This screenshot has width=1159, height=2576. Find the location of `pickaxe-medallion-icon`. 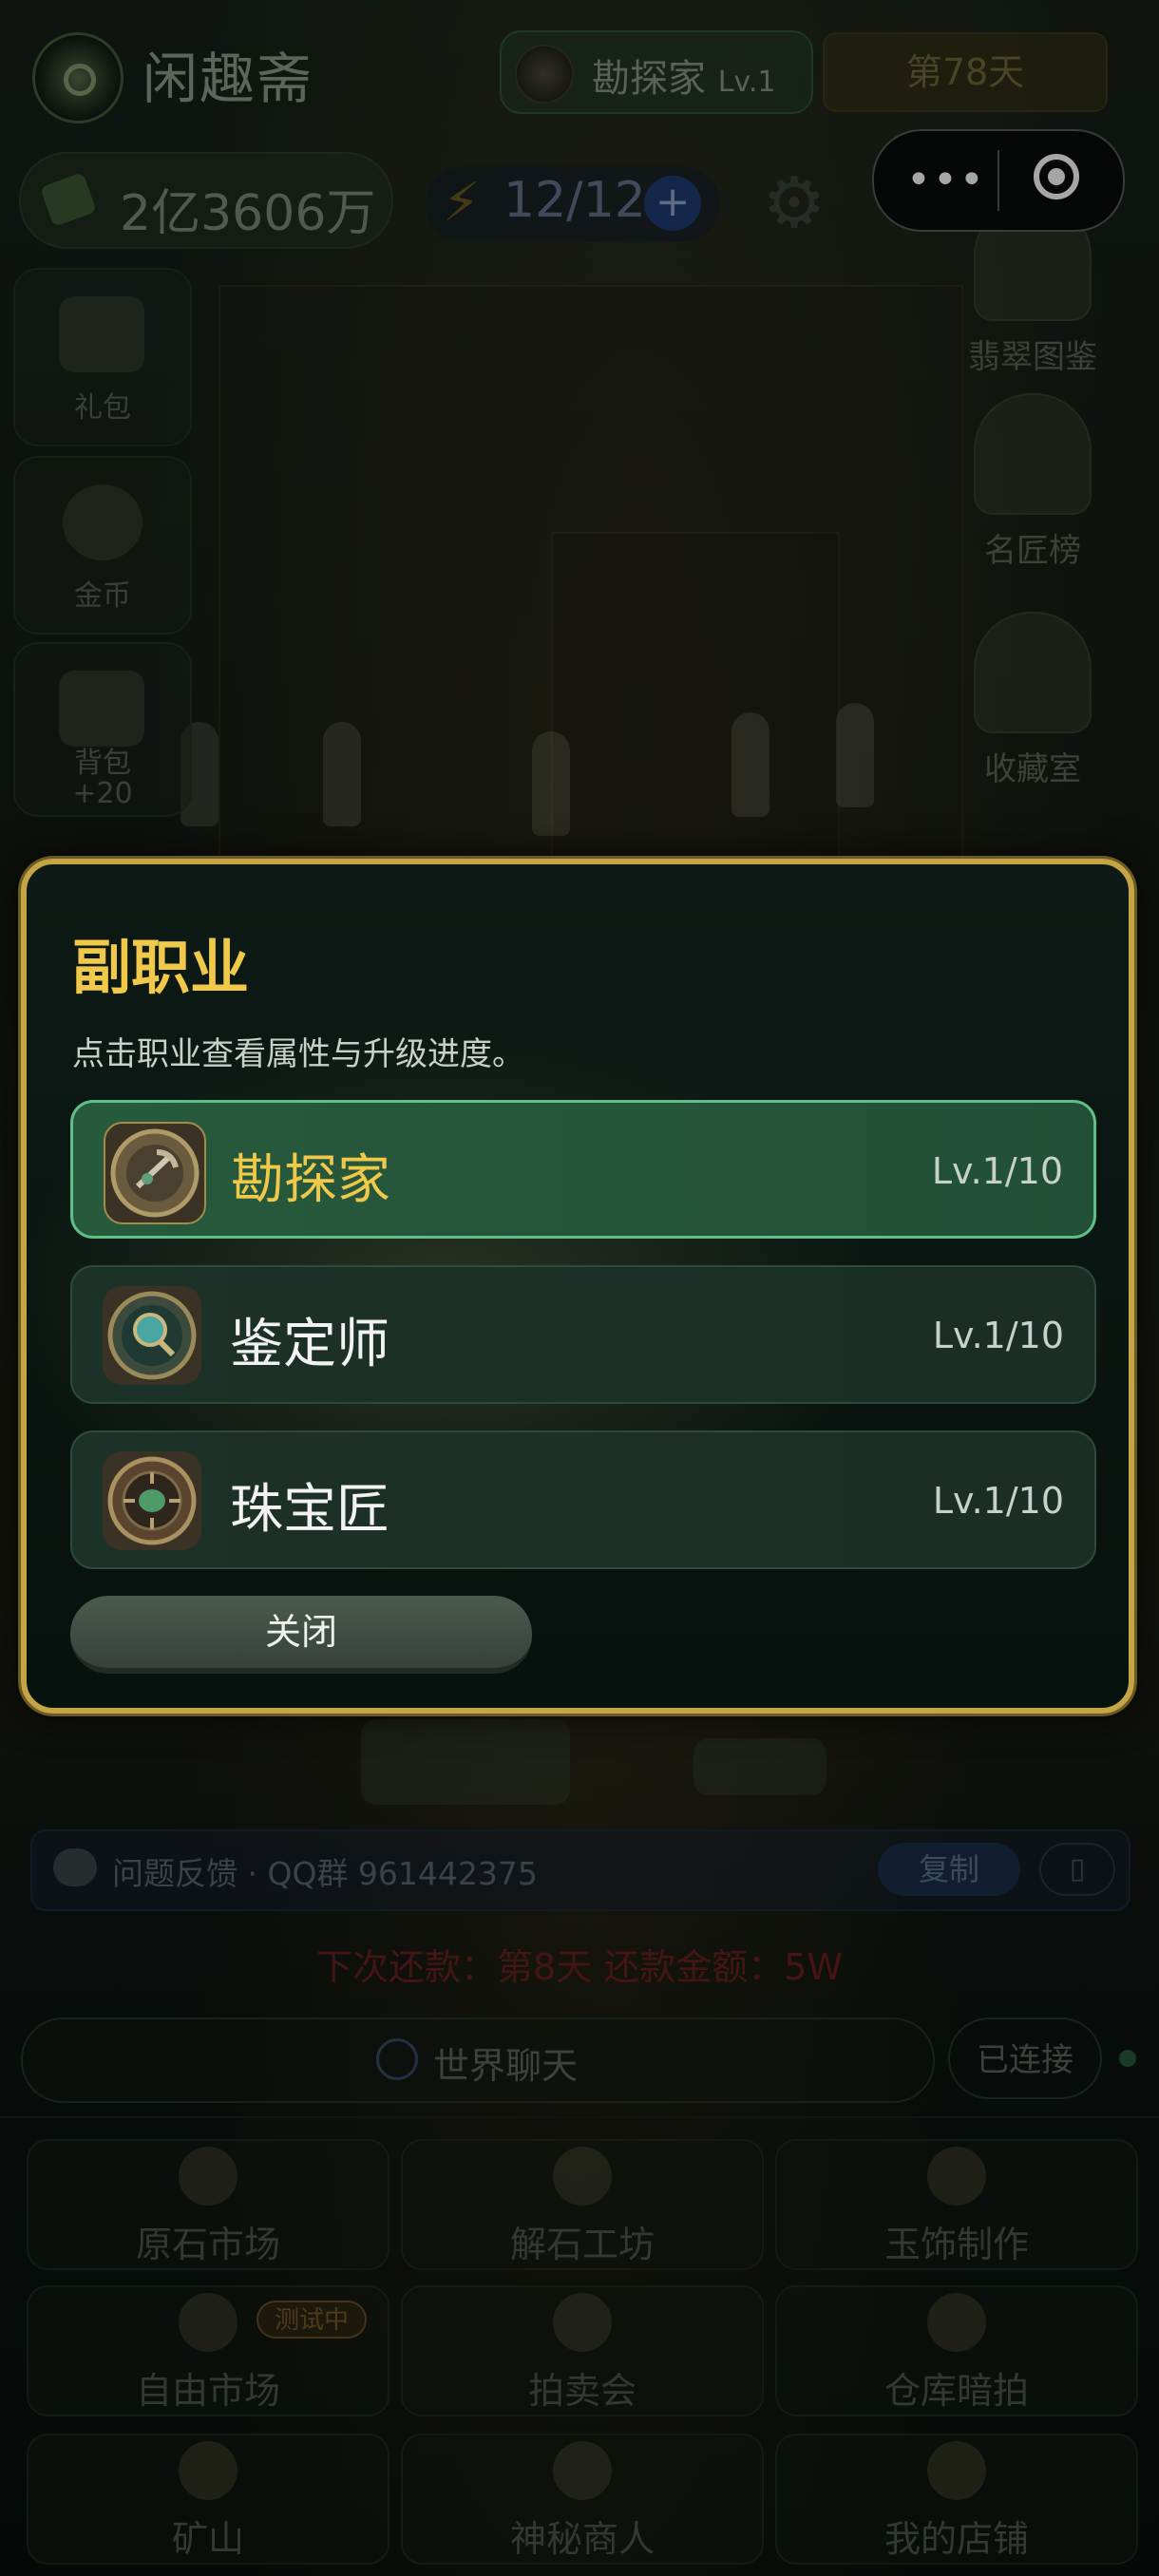

pickaxe-medallion-icon is located at coordinates (155, 1173).